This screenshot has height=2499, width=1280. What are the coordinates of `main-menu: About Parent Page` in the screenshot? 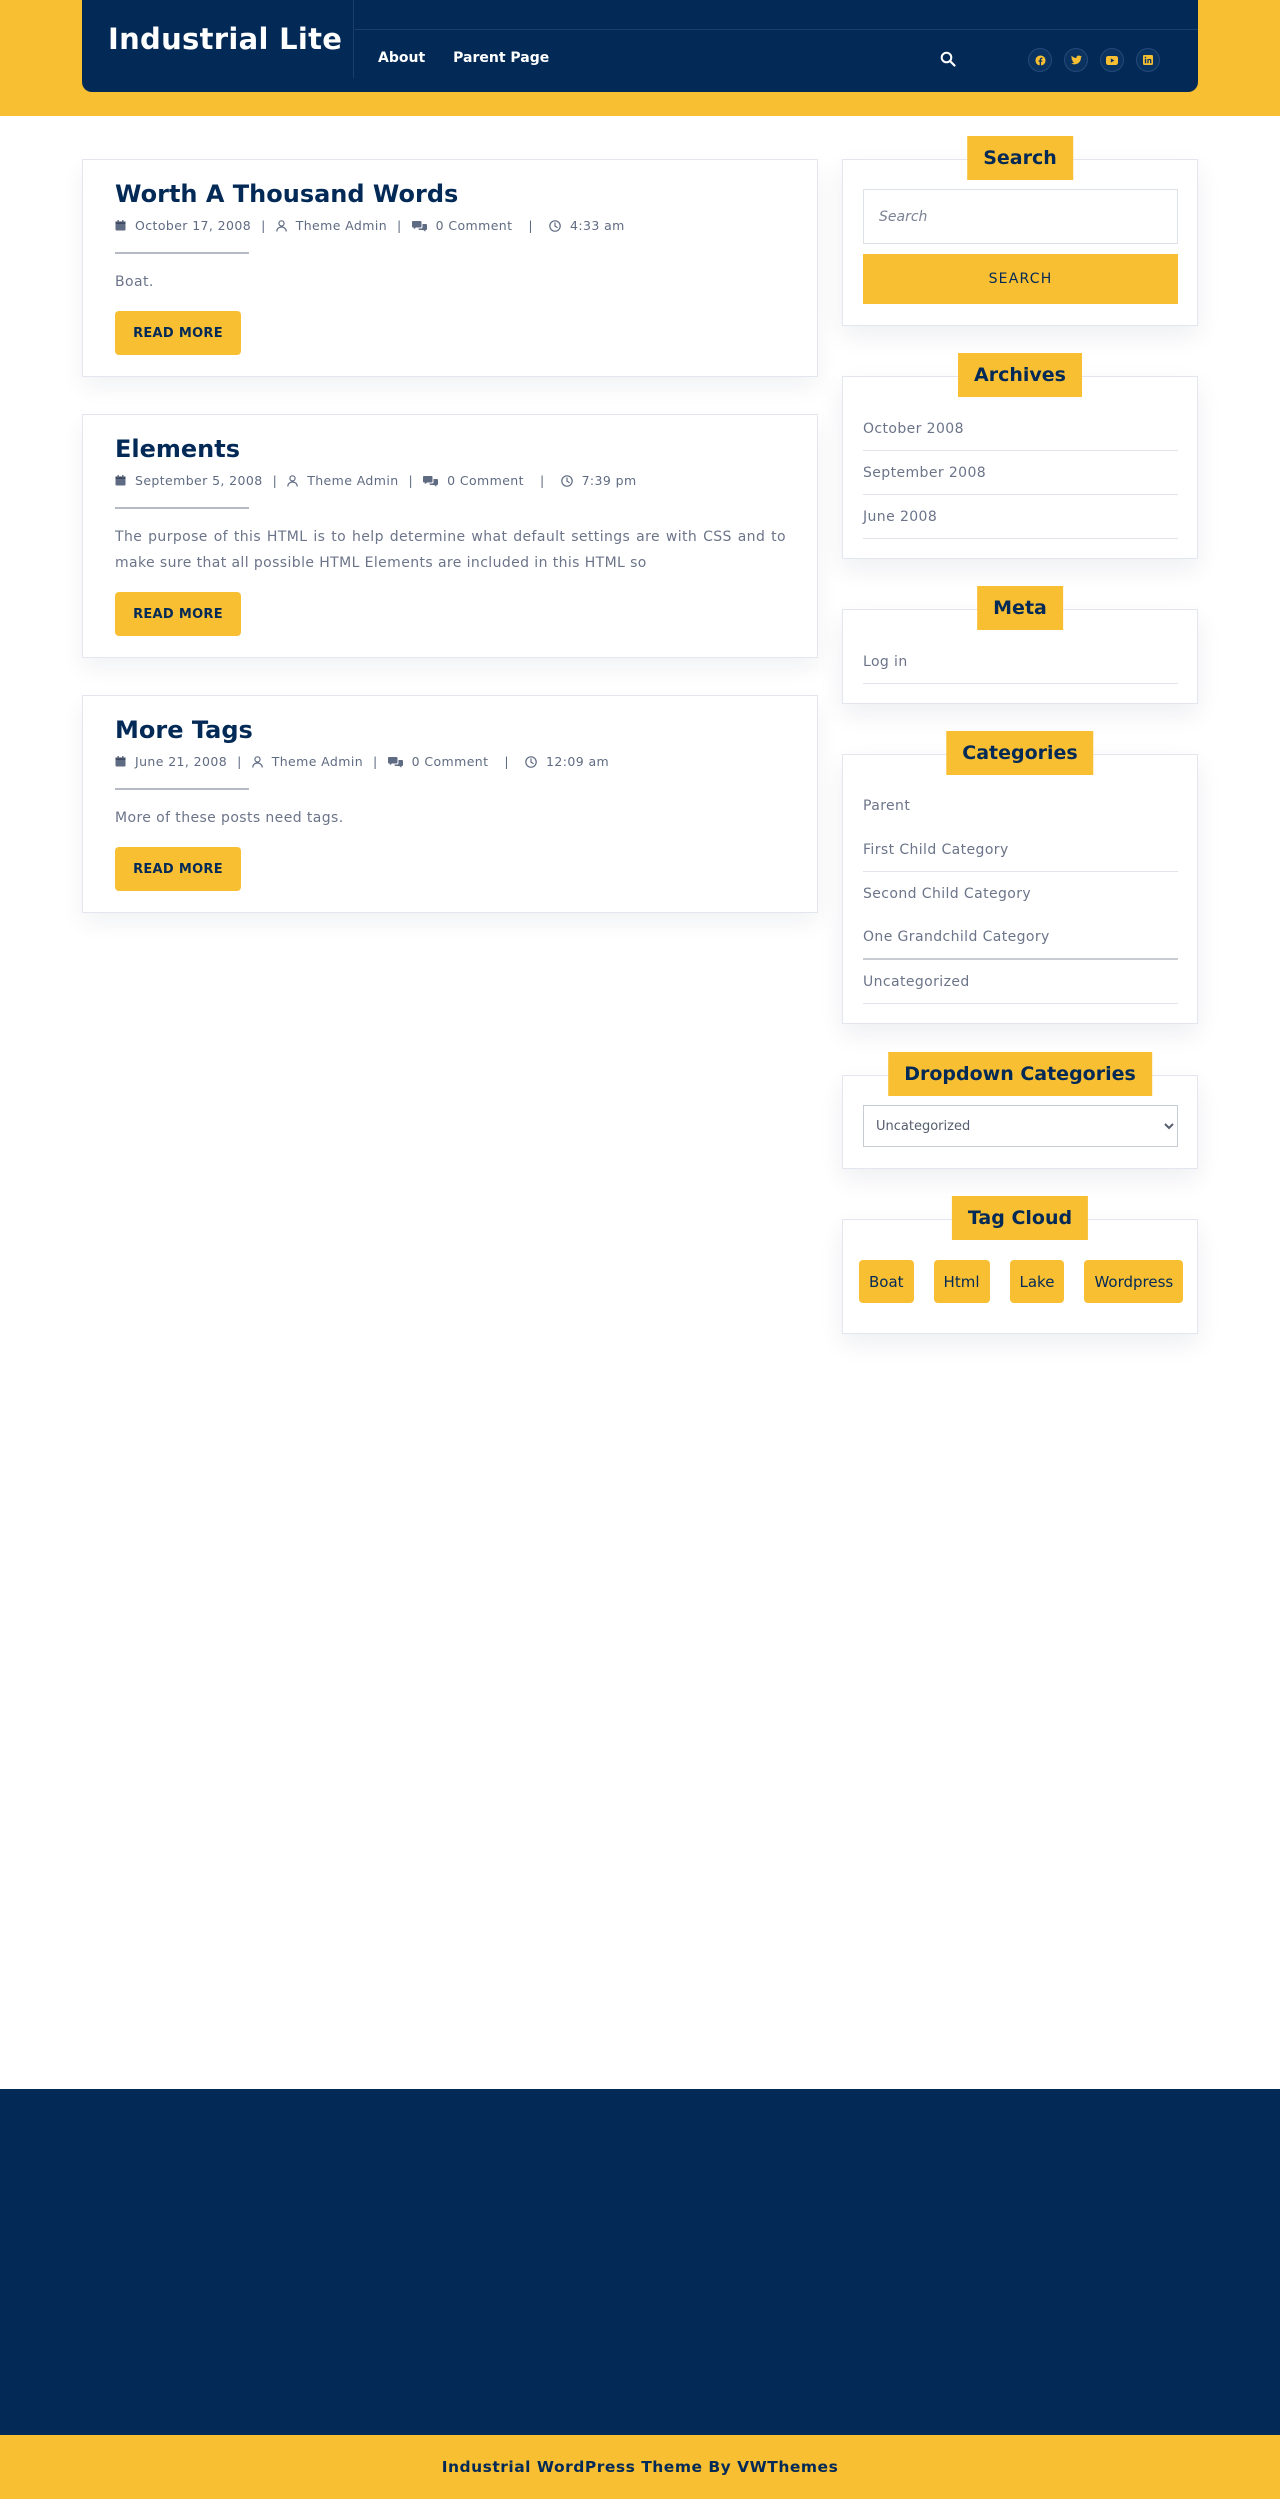 It's located at (463, 58).